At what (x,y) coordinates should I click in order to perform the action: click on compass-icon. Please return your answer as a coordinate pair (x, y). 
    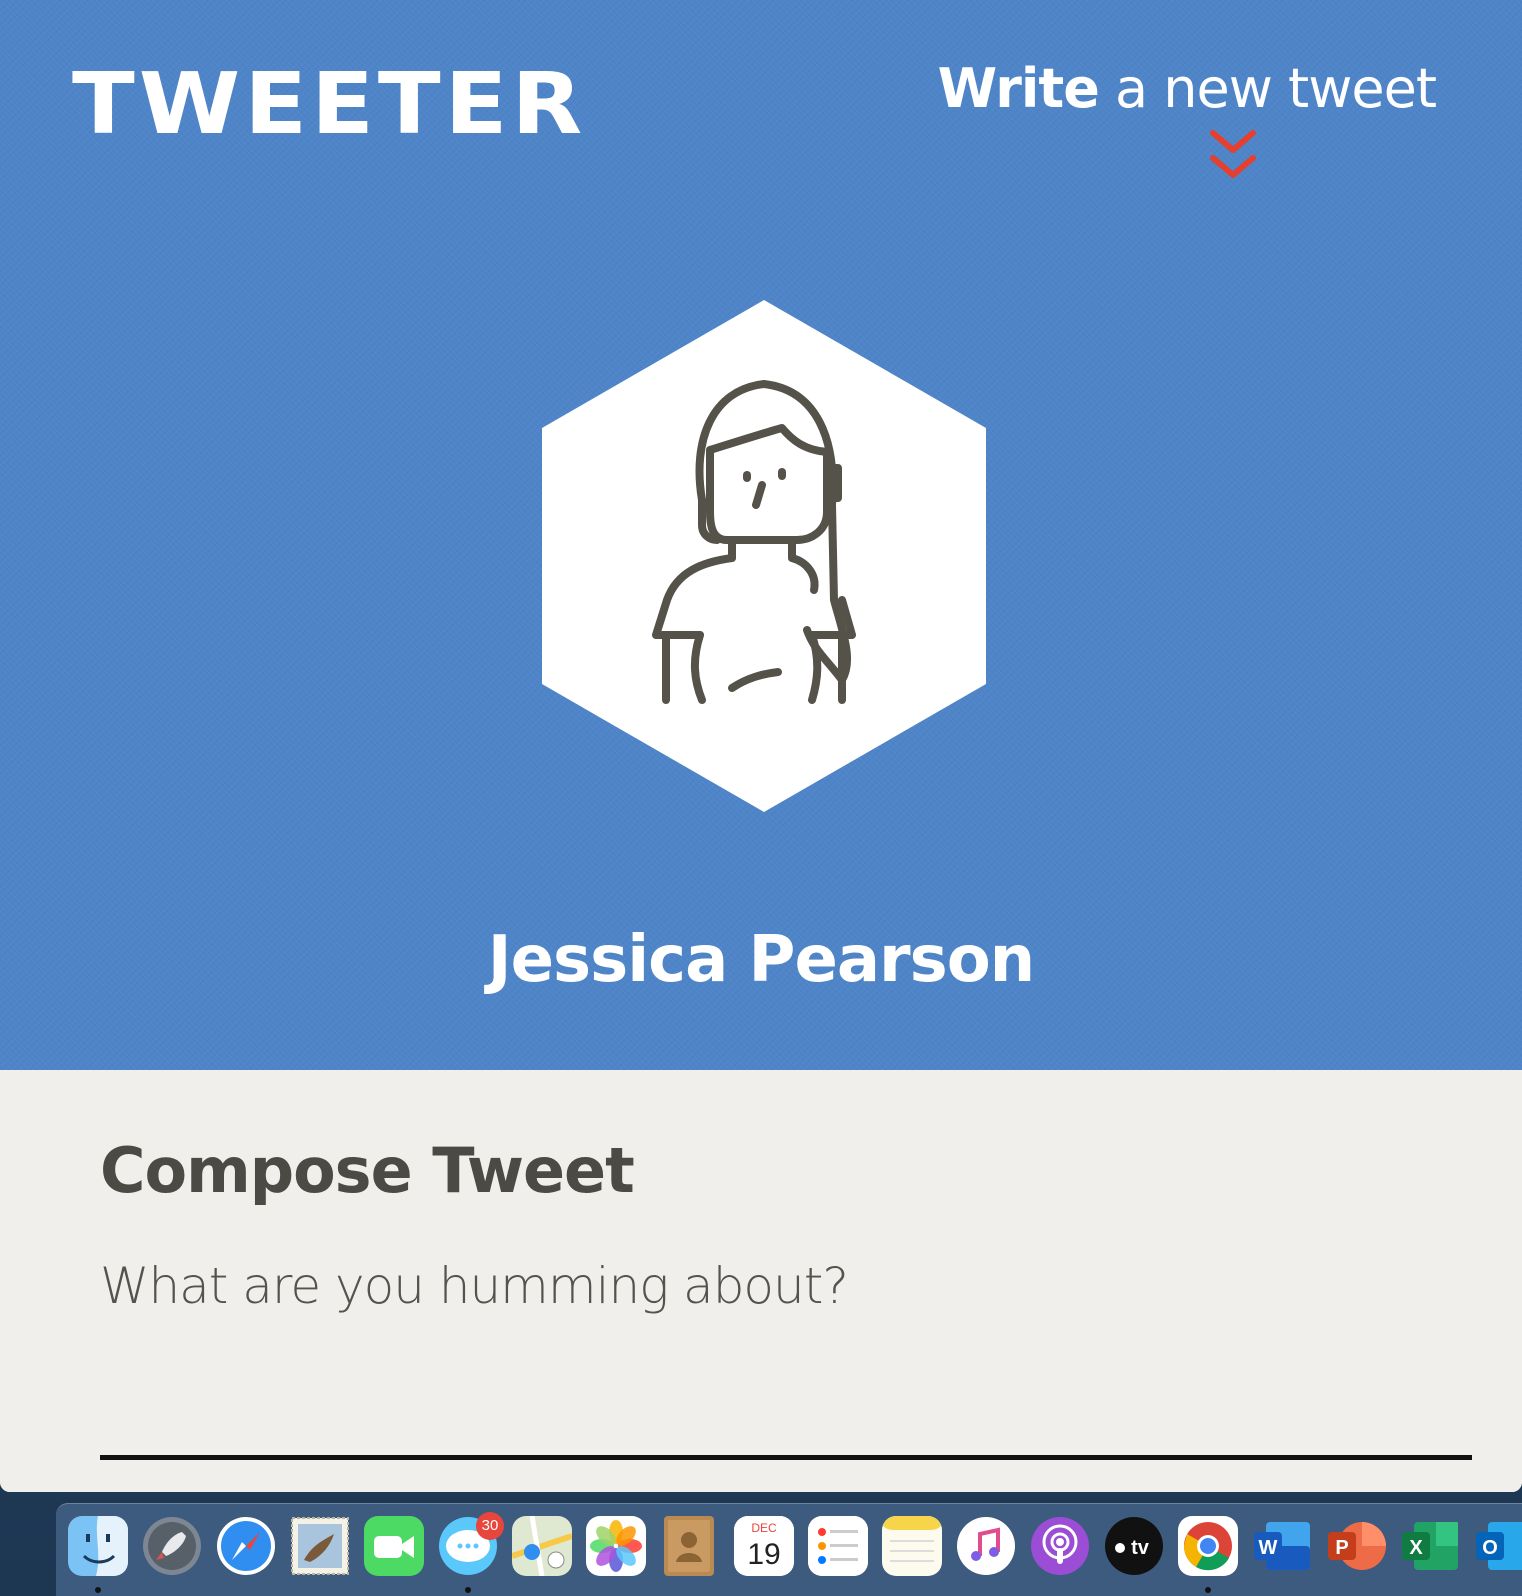
    Looking at the image, I should click on (246, 1546).